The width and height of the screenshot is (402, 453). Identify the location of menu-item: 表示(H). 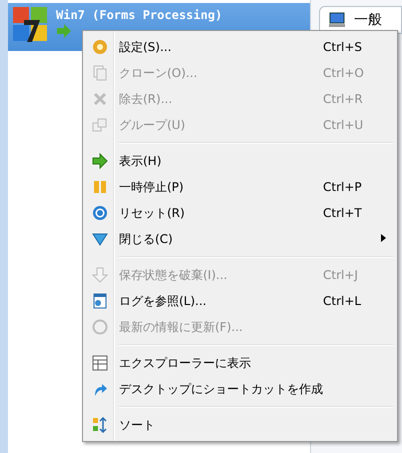
(240, 161).